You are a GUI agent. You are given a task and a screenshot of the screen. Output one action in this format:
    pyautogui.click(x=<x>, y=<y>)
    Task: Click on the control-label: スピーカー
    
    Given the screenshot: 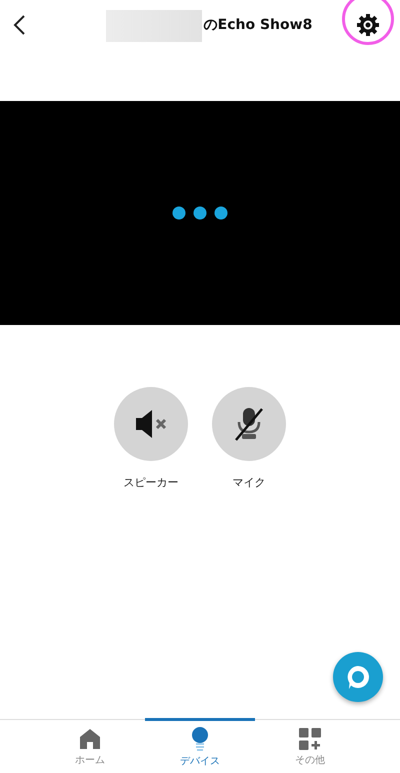 What is the action you would take?
    pyautogui.click(x=151, y=482)
    